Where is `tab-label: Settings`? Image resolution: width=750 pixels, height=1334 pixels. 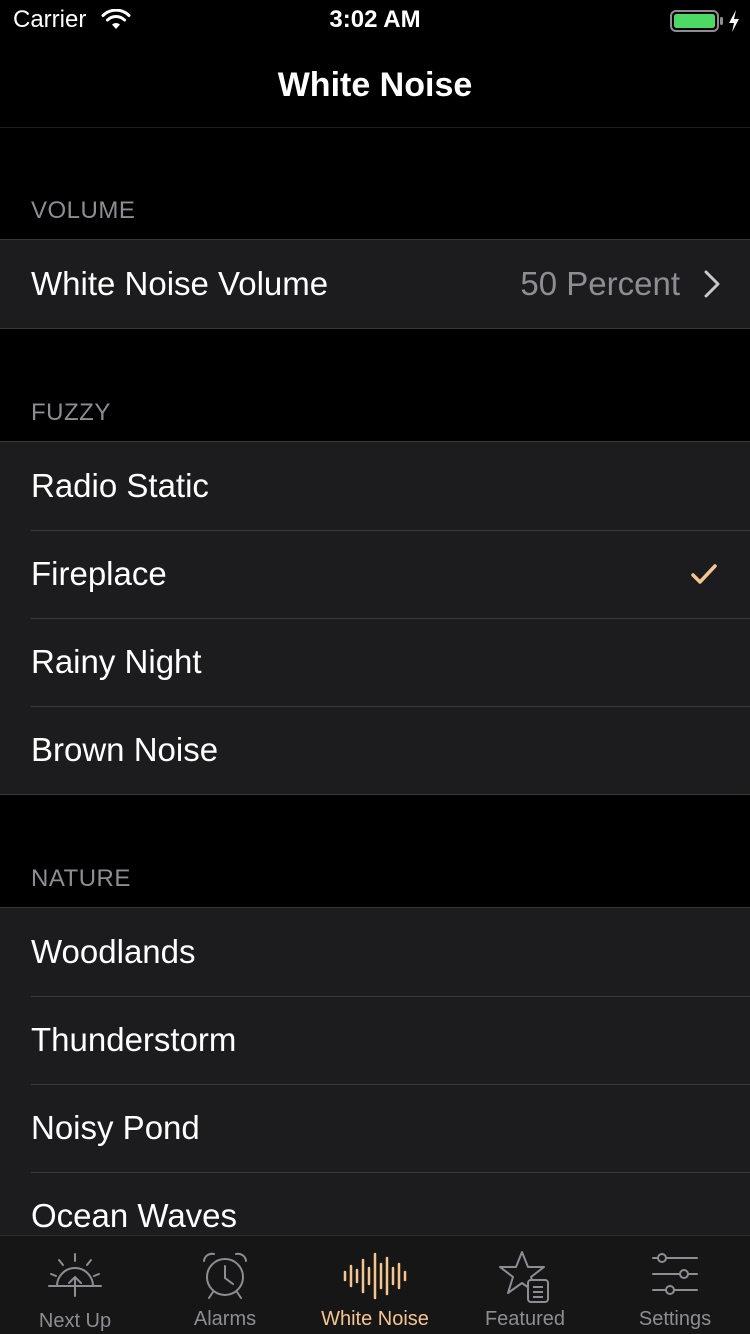 tab-label: Settings is located at coordinates (675, 1319).